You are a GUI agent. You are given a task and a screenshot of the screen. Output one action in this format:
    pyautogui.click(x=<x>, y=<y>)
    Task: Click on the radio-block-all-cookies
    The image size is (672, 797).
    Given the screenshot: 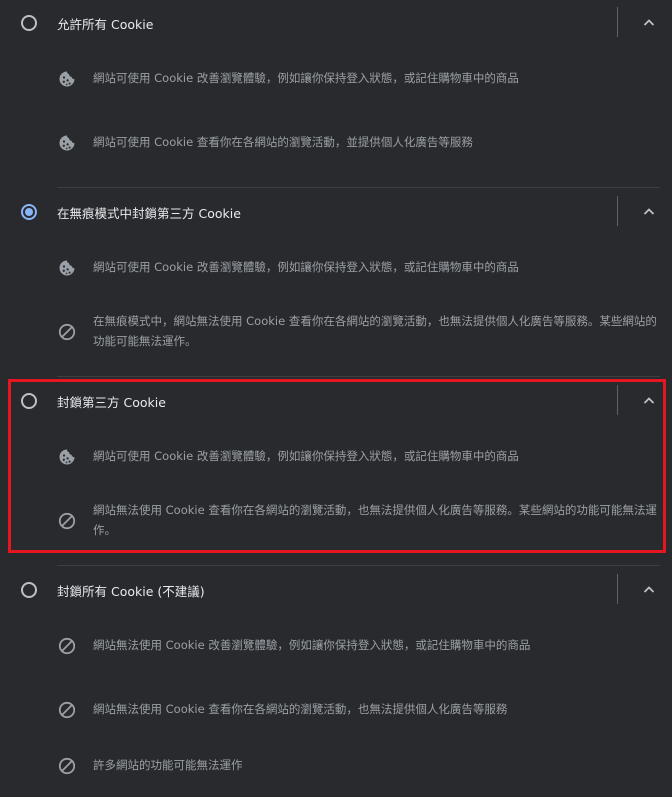 What is the action you would take?
    pyautogui.click(x=29, y=590)
    